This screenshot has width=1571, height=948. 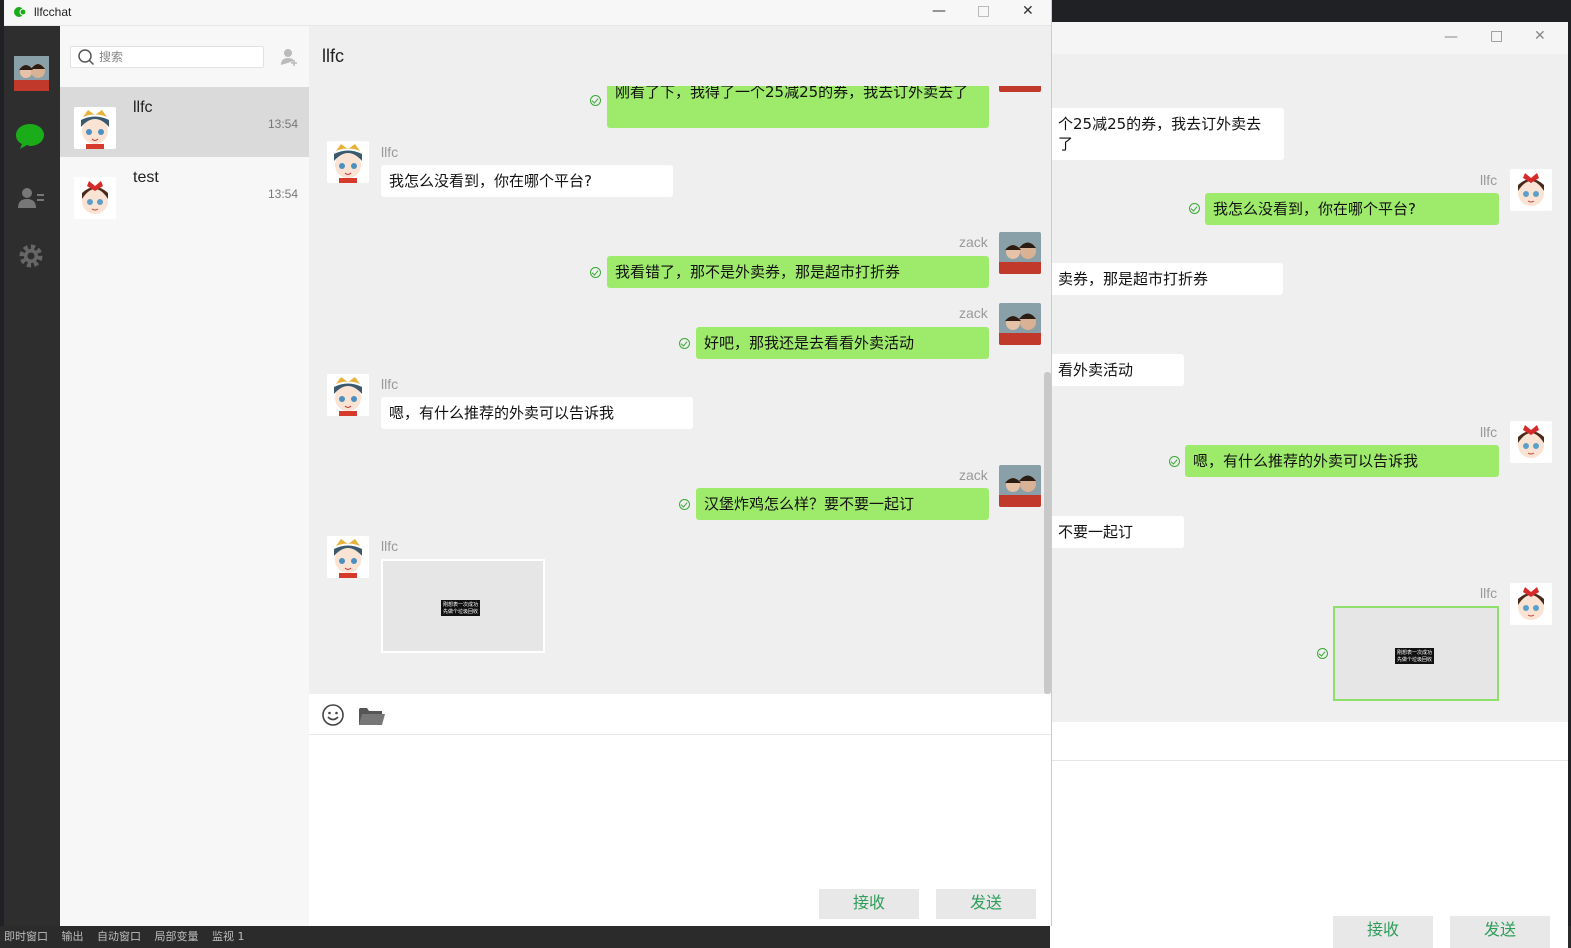 I want to click on chat-bubble: 我看错了，那不是外卖券，那是超市打折券, so click(x=798, y=272).